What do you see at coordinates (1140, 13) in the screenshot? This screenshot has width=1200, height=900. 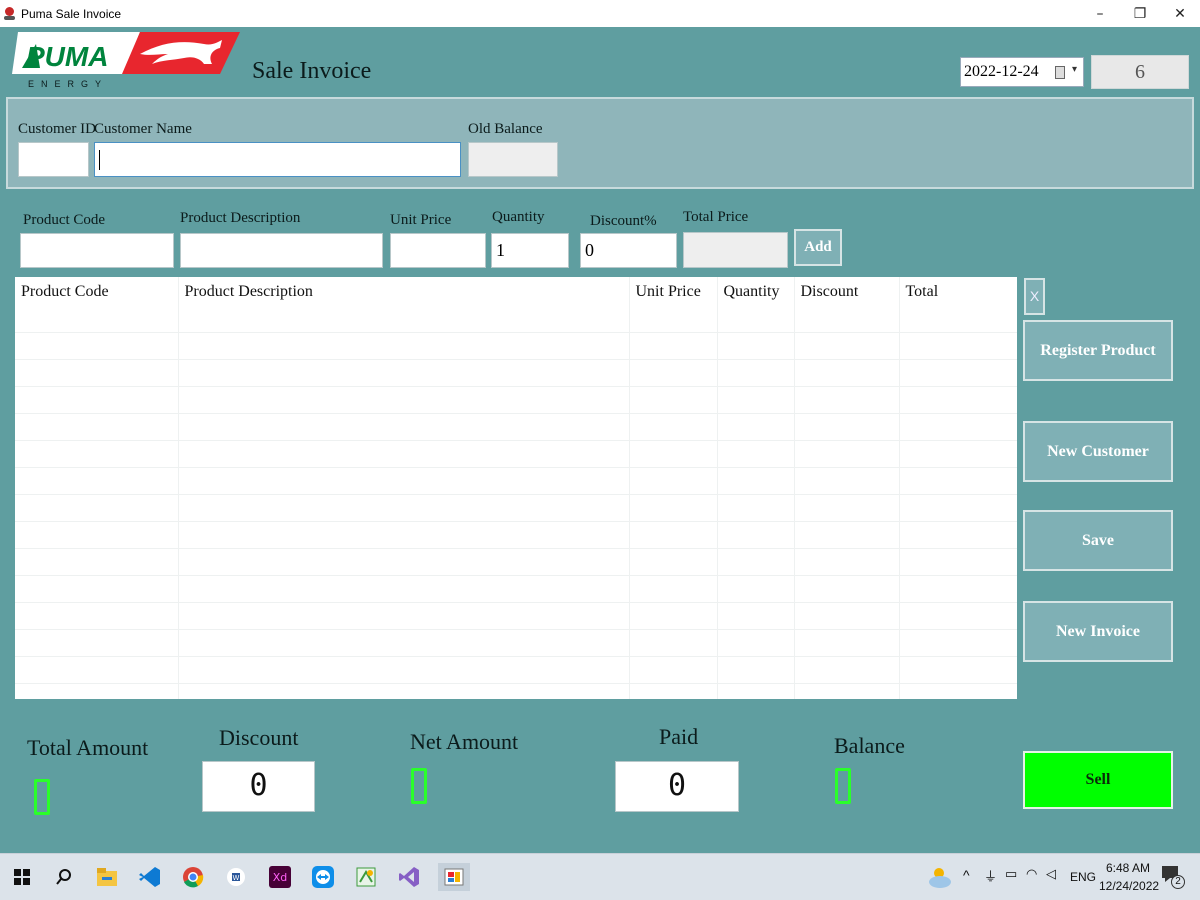 I see `restore-button: ❐` at bounding box center [1140, 13].